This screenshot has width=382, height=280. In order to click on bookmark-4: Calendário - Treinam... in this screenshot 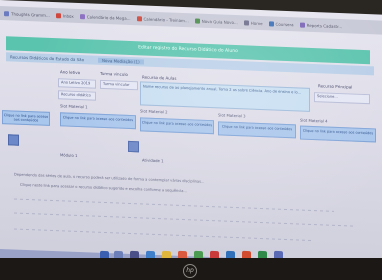, I will do `click(162, 19)`.